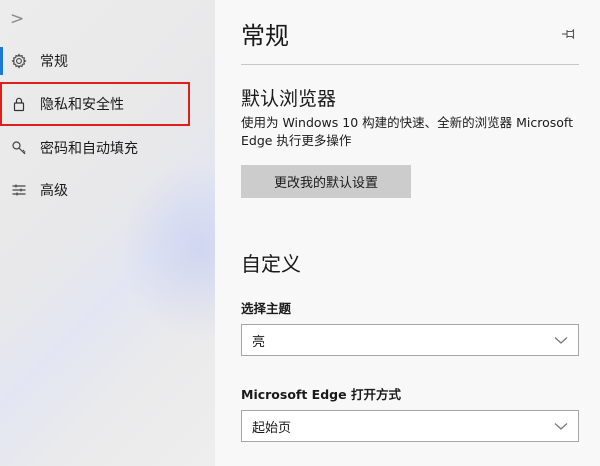 The width and height of the screenshot is (600, 466). What do you see at coordinates (19, 148) in the screenshot?
I see `key-icon` at bounding box center [19, 148].